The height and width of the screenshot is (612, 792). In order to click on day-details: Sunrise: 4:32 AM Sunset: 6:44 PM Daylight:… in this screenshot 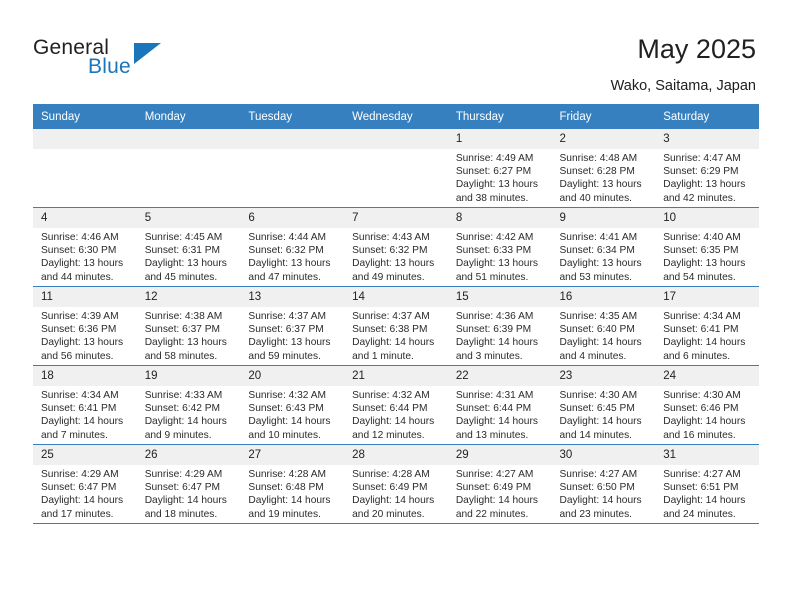, I will do `click(396, 414)`.